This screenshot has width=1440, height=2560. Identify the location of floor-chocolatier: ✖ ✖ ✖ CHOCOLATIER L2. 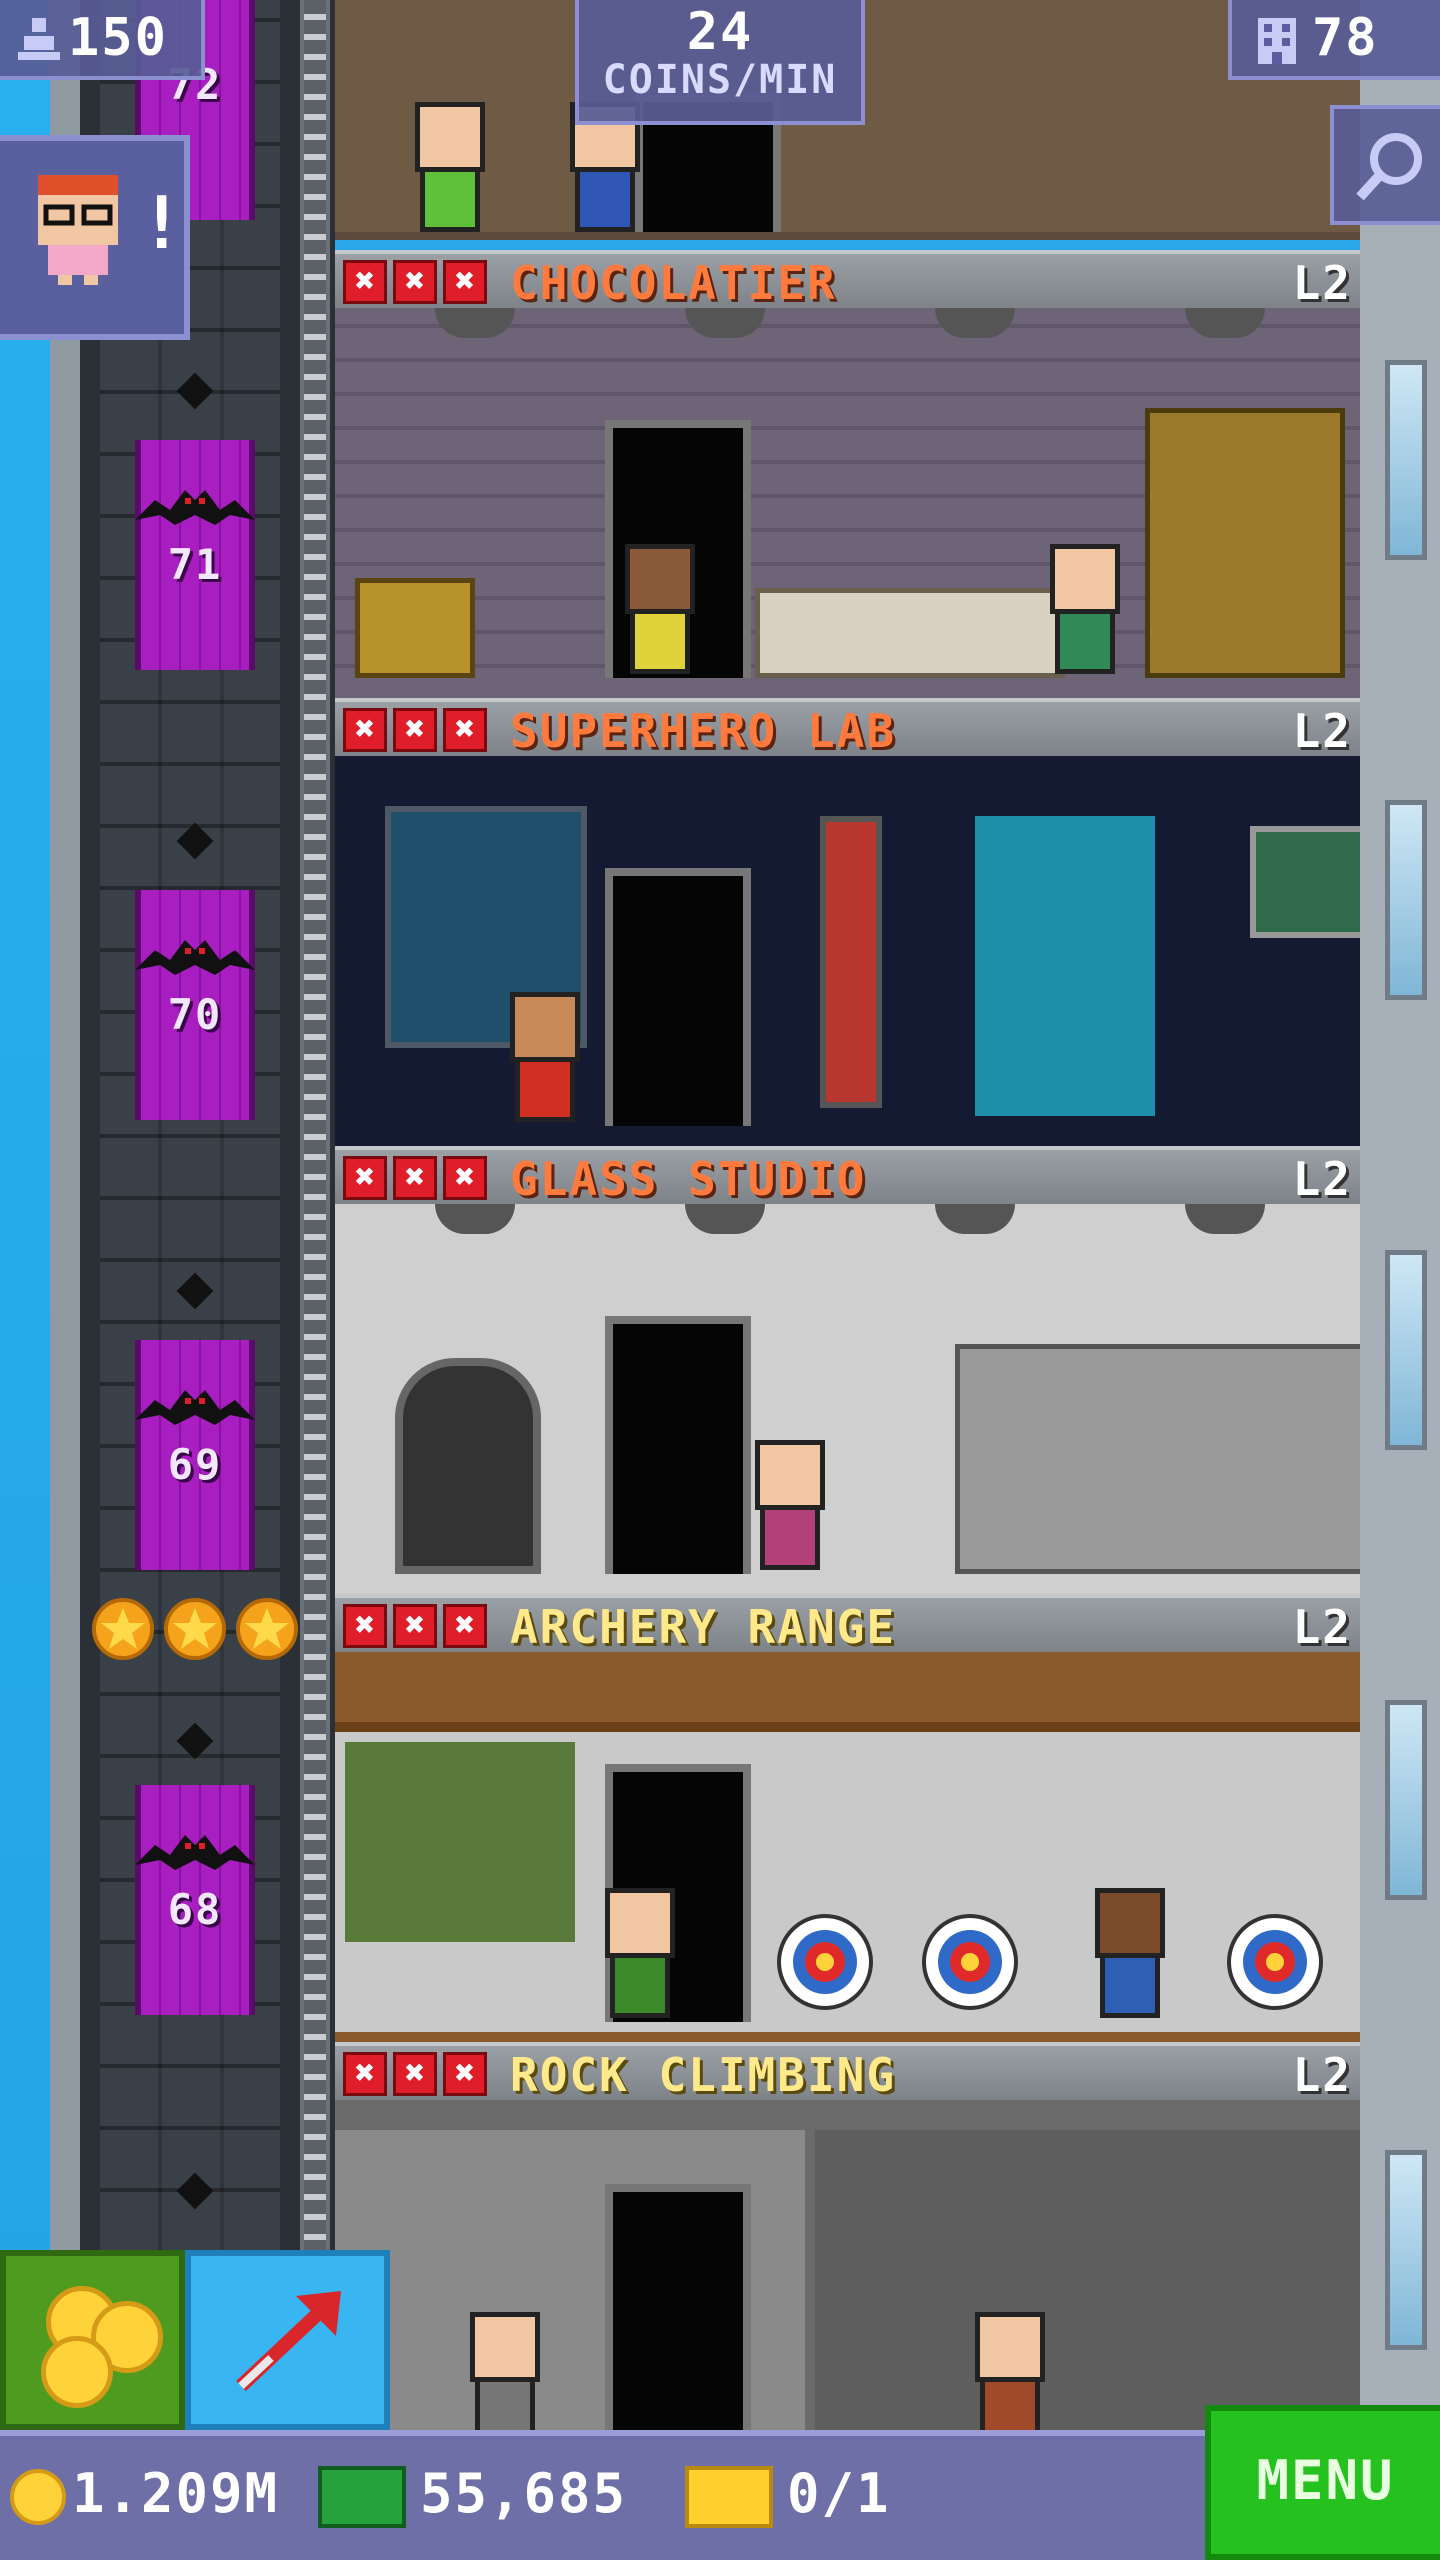
(847, 474).